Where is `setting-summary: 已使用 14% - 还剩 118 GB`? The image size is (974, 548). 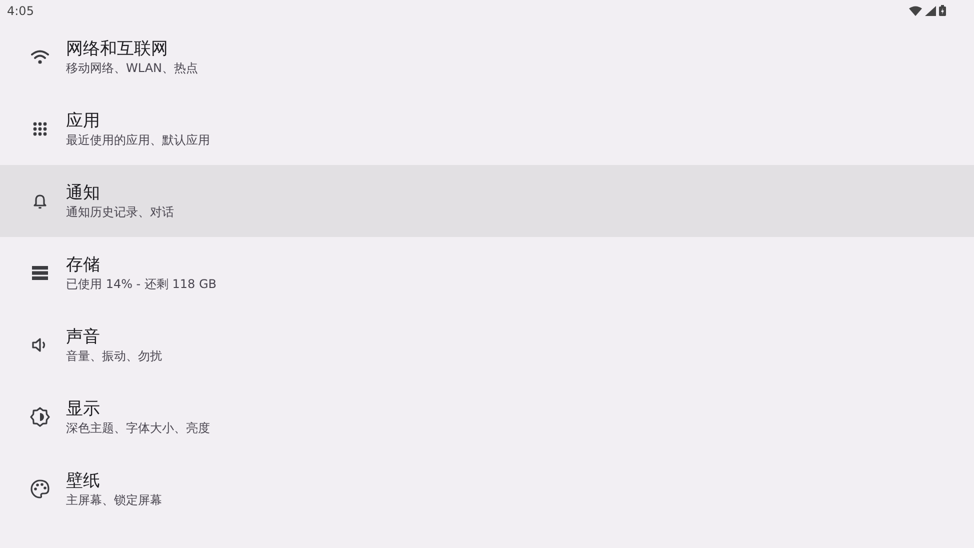 setting-summary: 已使用 14% - 还剩 118 GB is located at coordinates (141, 284).